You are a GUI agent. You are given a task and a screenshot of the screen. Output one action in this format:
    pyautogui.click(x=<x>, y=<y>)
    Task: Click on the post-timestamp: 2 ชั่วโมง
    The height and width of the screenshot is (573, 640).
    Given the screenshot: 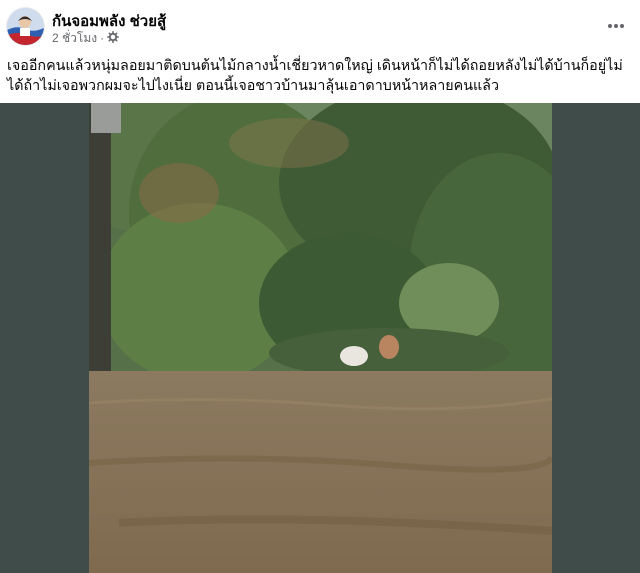 What is the action you would take?
    pyautogui.click(x=74, y=38)
    